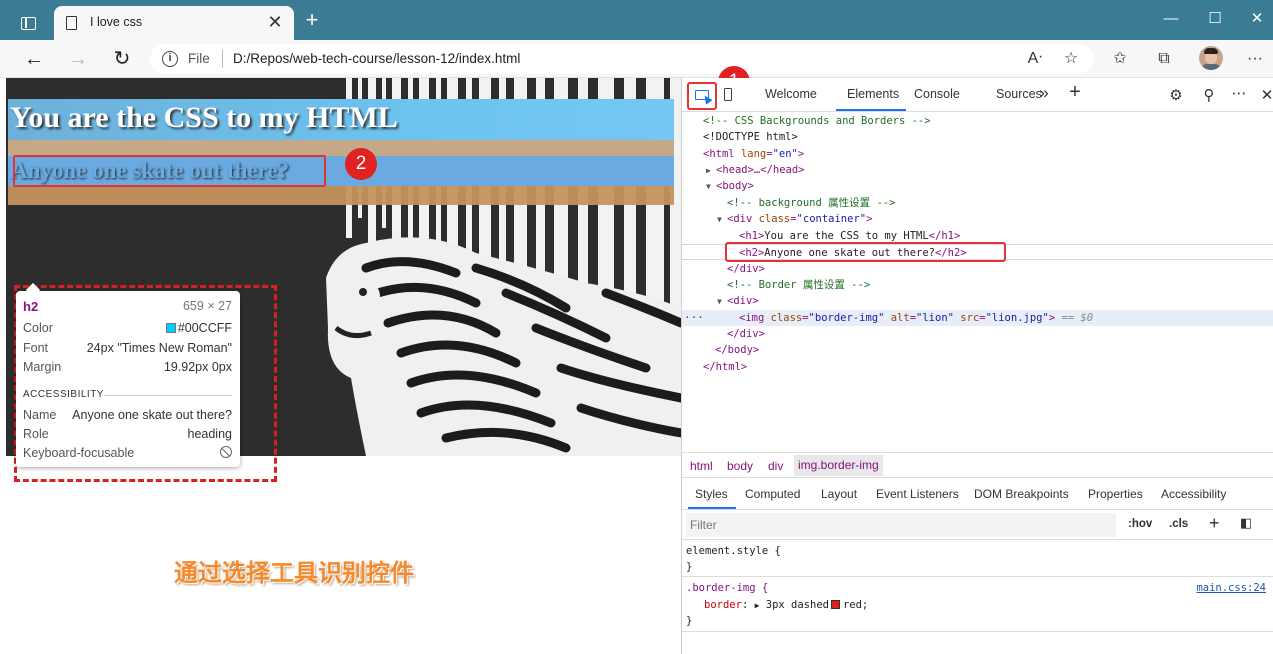  Describe the element at coordinates (977, 154) in the screenshot. I see `dom-line: <html lang="en">` at that location.